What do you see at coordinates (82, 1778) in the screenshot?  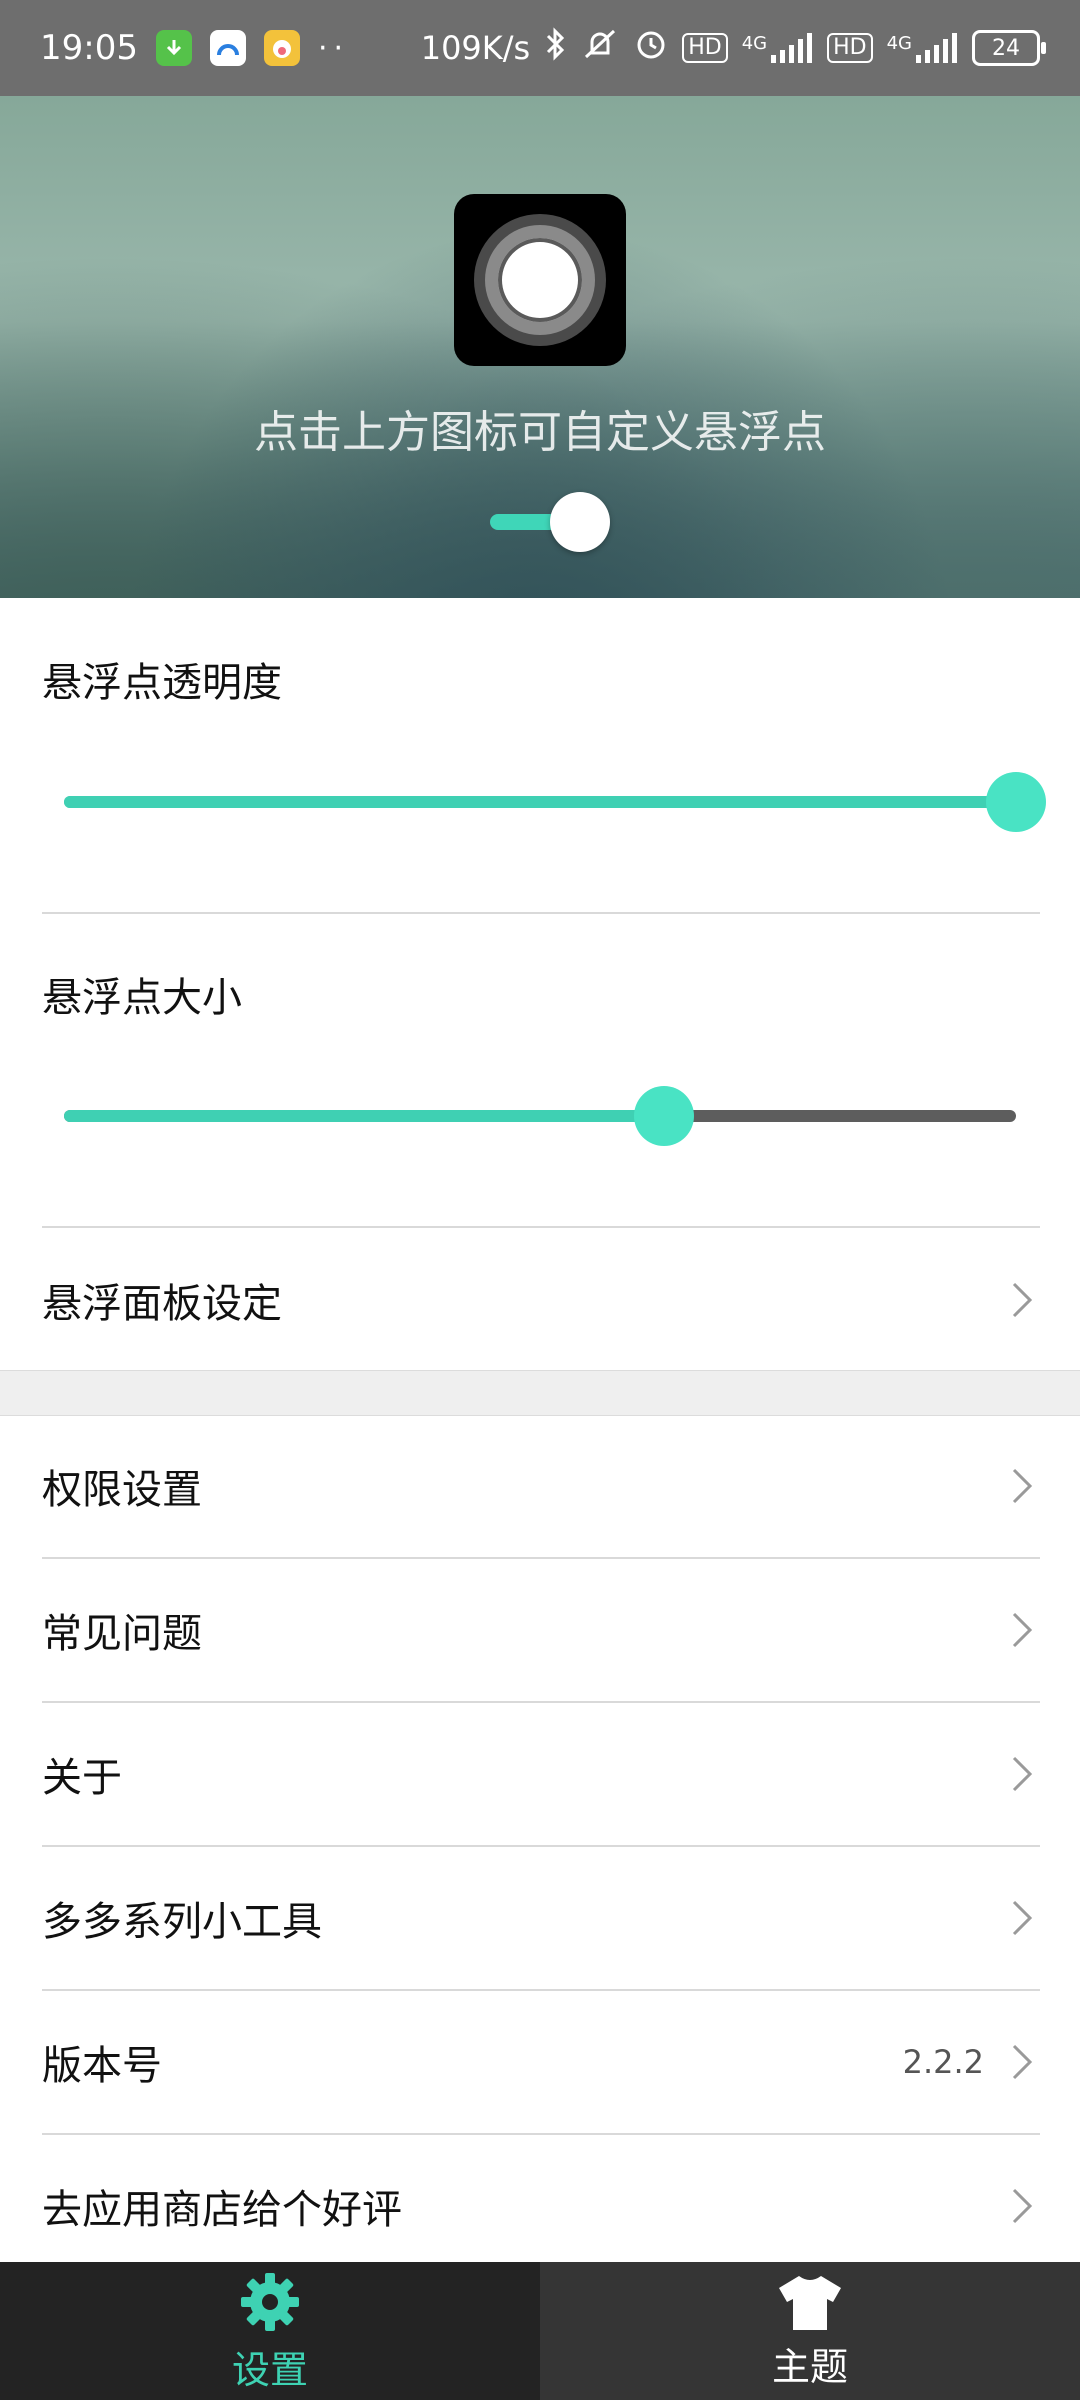 I see `row-label: 关于` at bounding box center [82, 1778].